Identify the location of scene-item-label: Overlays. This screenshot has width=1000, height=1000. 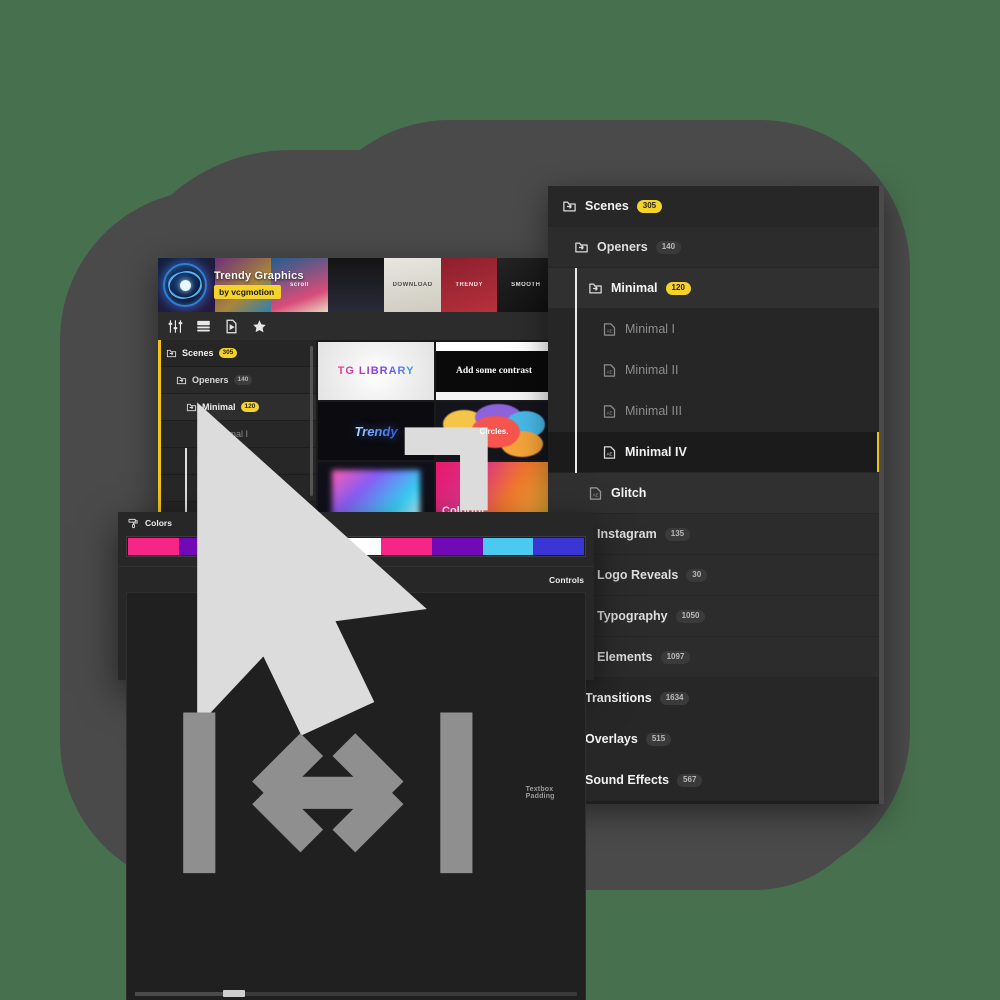
(611, 739).